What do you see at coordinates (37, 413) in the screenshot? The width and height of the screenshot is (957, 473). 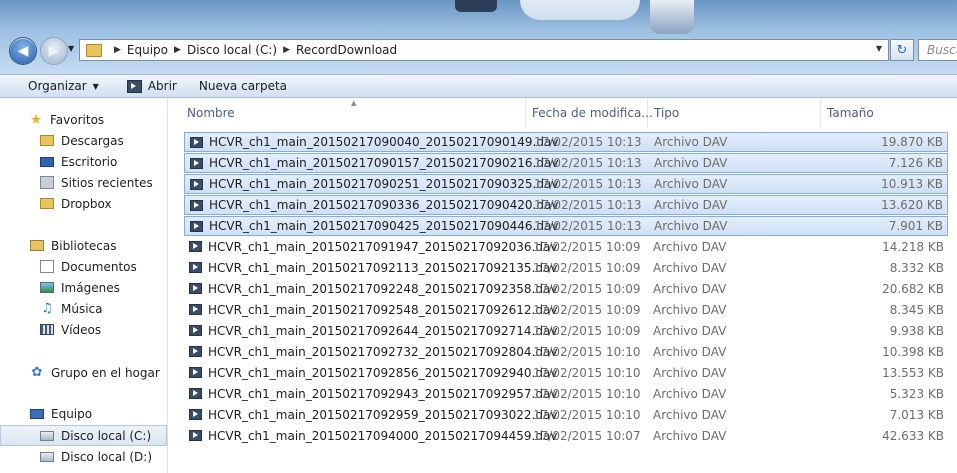 I see `computer-icon` at bounding box center [37, 413].